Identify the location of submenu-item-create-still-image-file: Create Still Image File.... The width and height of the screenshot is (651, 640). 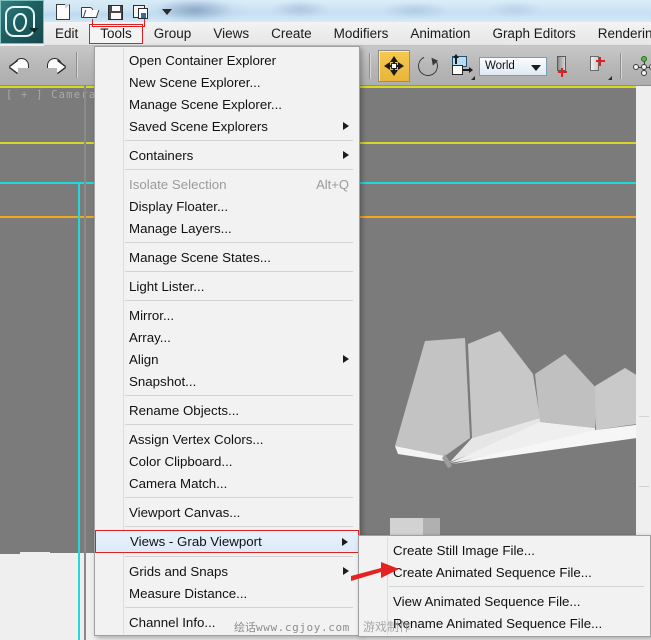
(504, 550).